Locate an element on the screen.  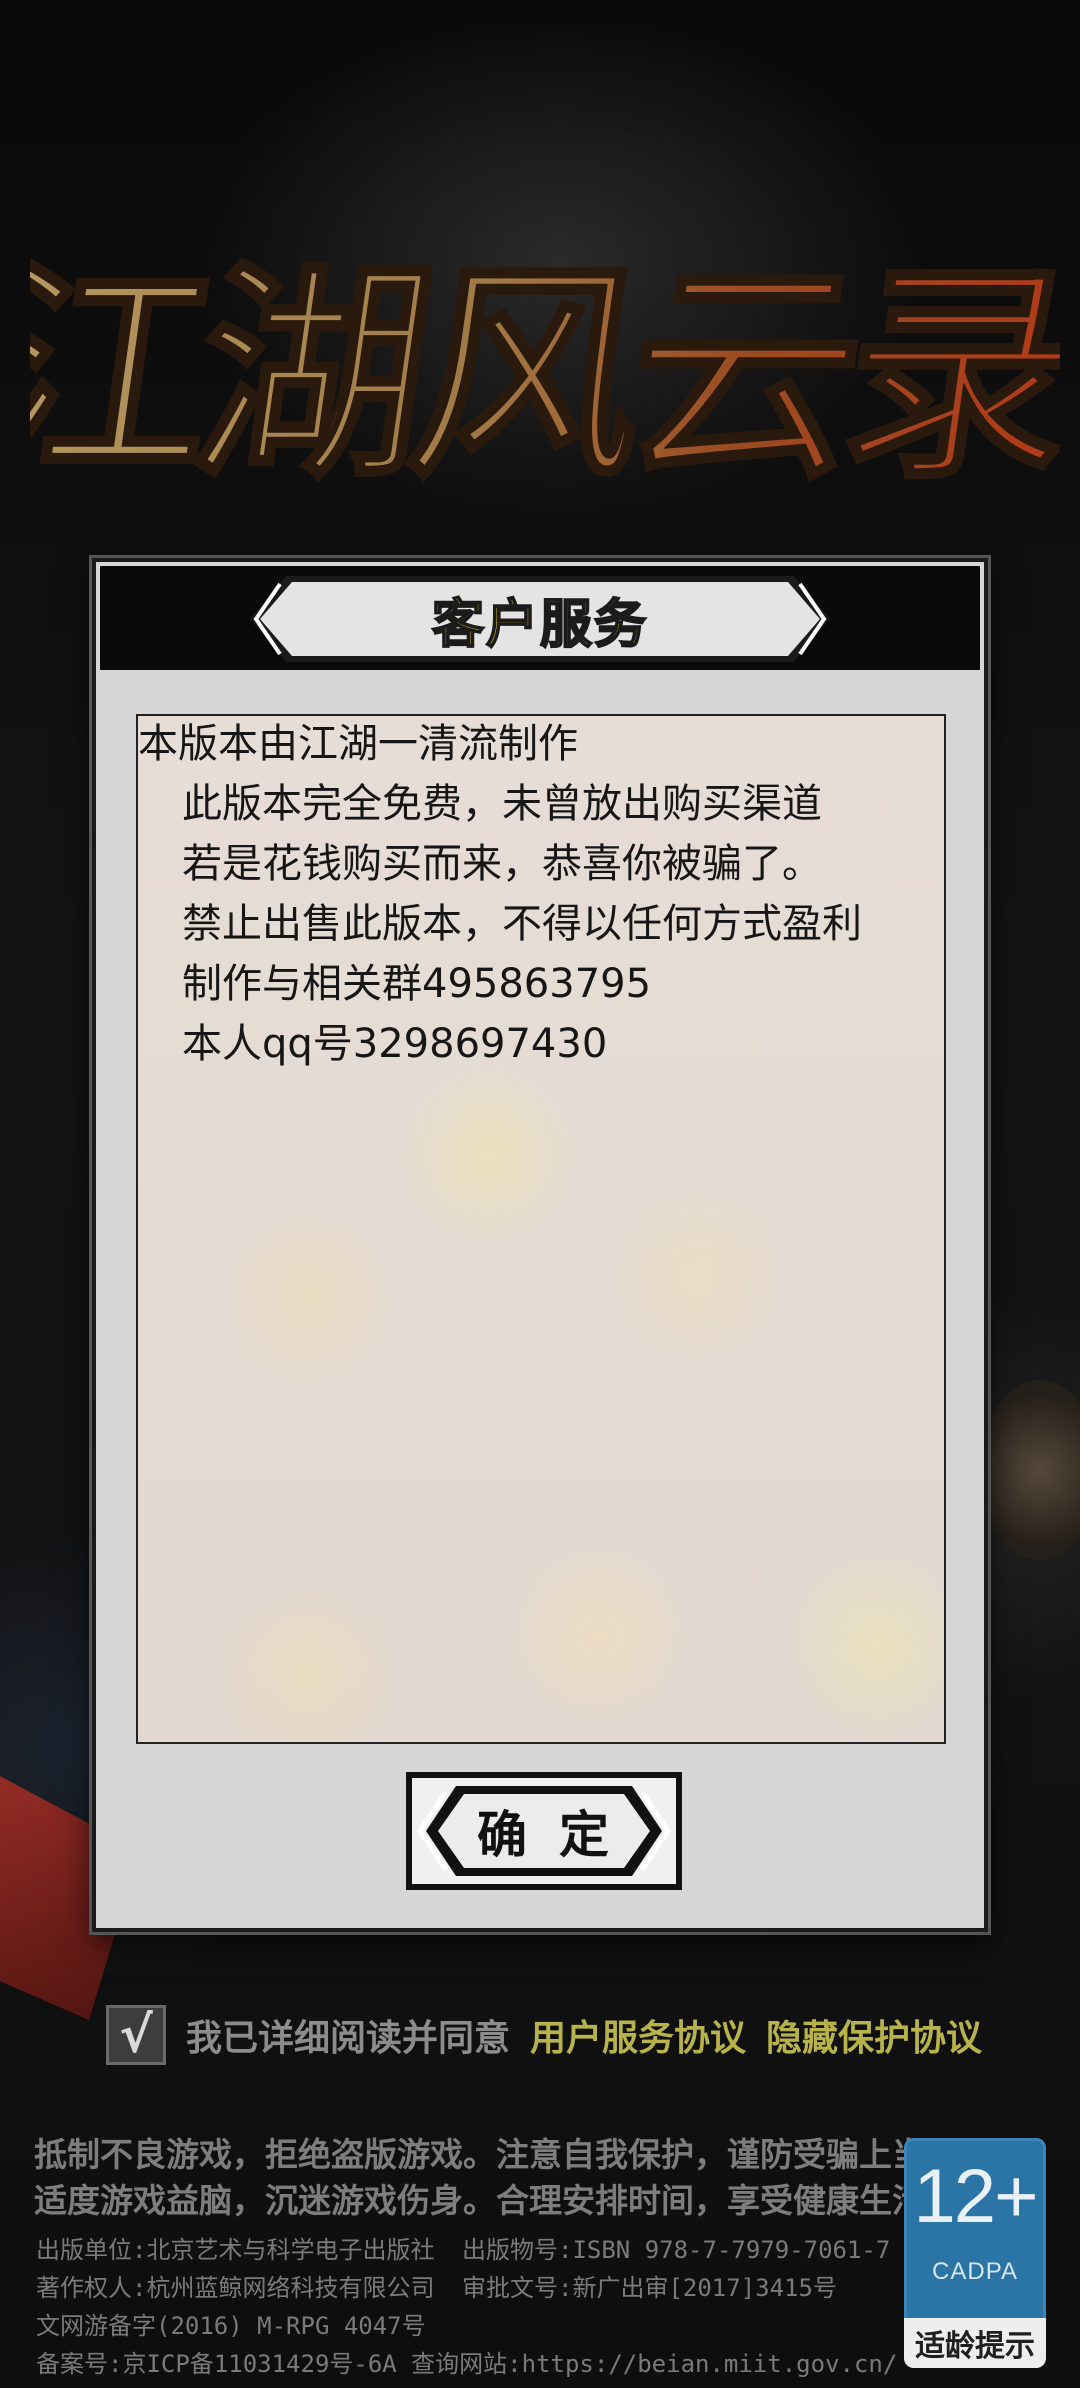
confirm-button-label: 确定 is located at coordinates (559, 1835).